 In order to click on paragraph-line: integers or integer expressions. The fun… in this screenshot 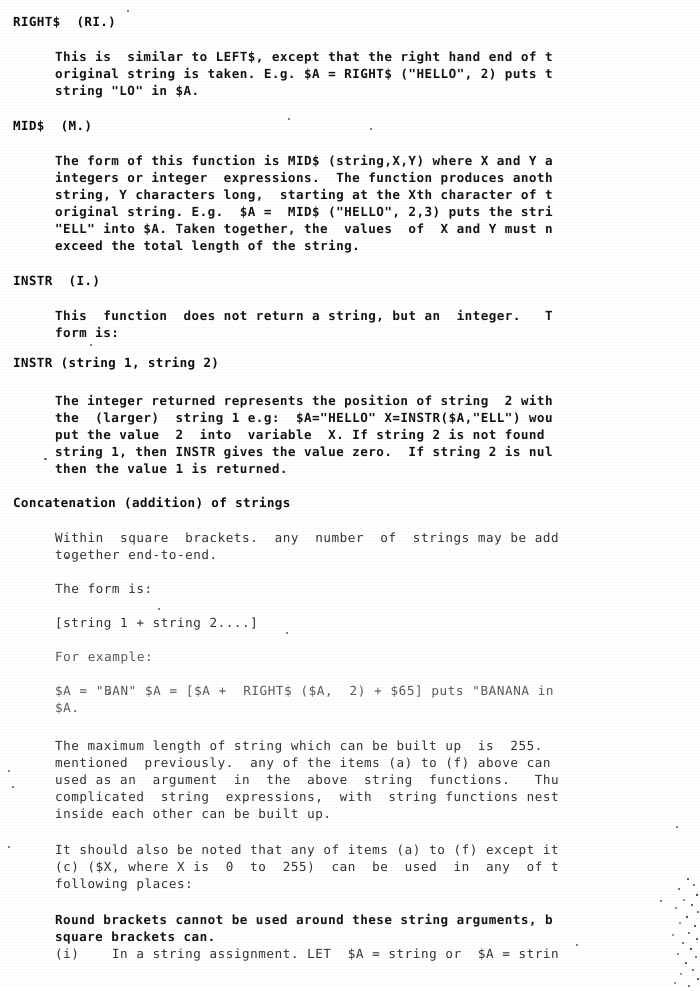, I will do `click(304, 177)`.